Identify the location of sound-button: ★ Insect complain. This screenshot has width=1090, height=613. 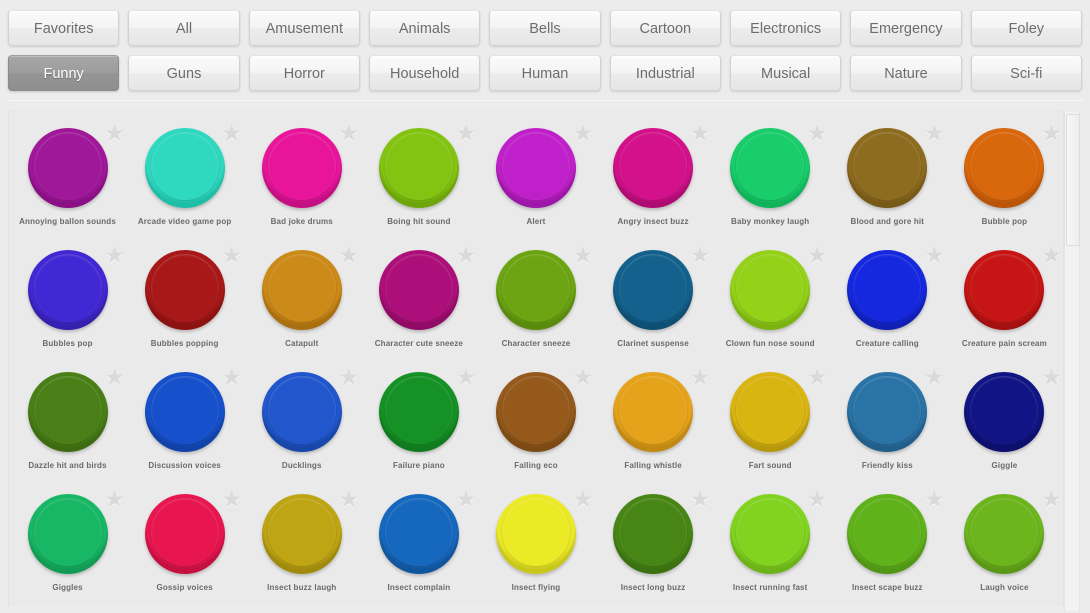
(418, 545).